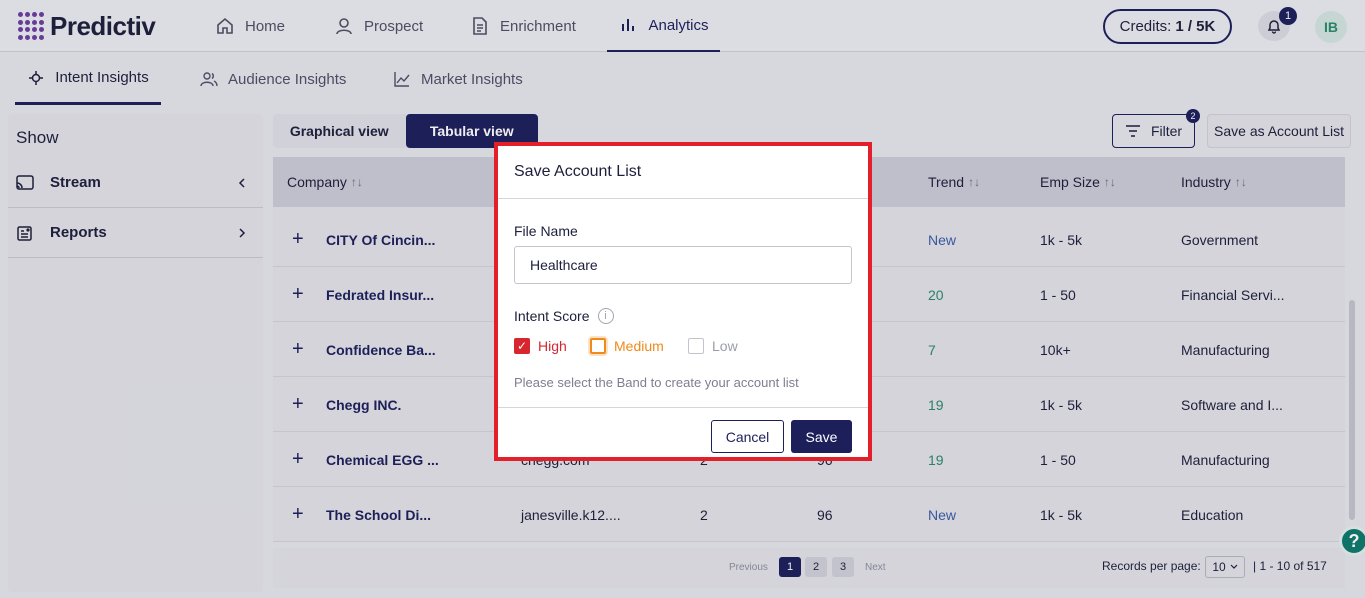 The width and height of the screenshot is (1365, 598). What do you see at coordinates (546, 231) in the screenshot?
I see `file-name-label: File Name` at bounding box center [546, 231].